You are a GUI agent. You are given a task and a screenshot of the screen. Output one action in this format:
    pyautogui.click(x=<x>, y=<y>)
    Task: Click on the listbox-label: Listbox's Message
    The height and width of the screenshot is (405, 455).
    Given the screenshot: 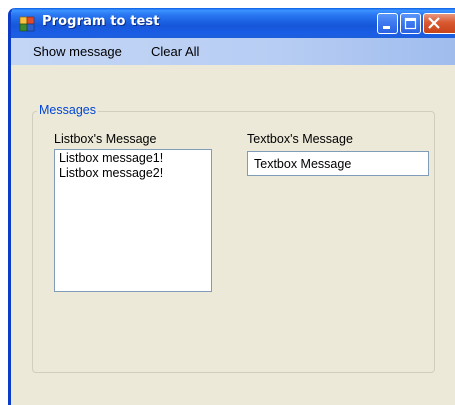 What is the action you would take?
    pyautogui.click(x=105, y=139)
    